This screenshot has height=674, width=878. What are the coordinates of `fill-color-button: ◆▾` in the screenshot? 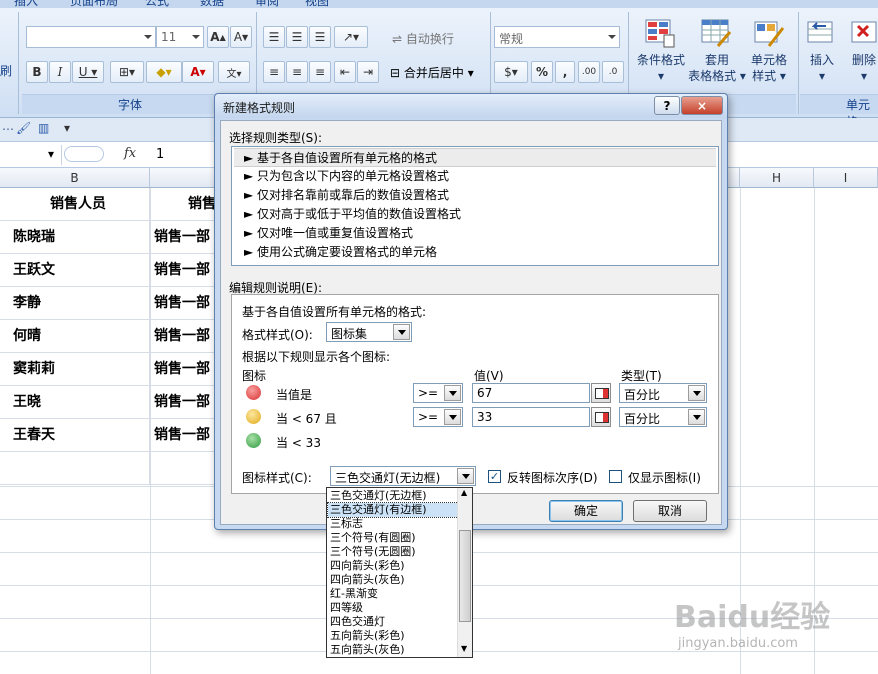 It's located at (164, 72).